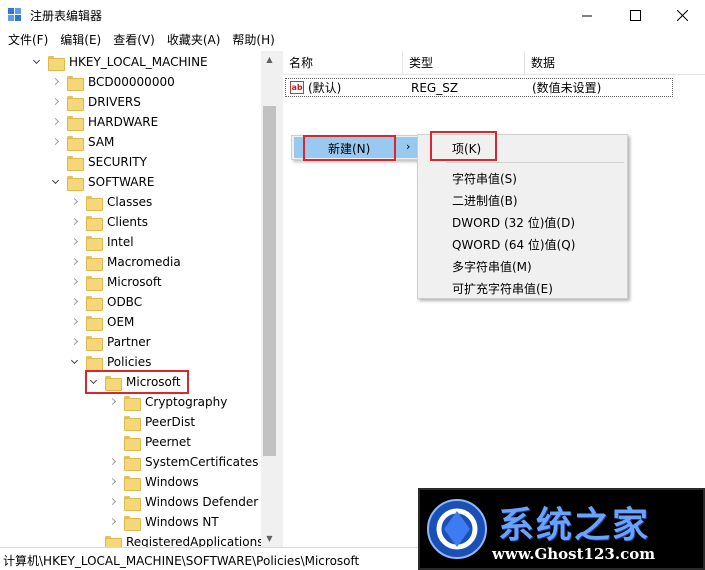 The width and height of the screenshot is (705, 570). I want to click on tree-item-label: SECURITY, so click(117, 162).